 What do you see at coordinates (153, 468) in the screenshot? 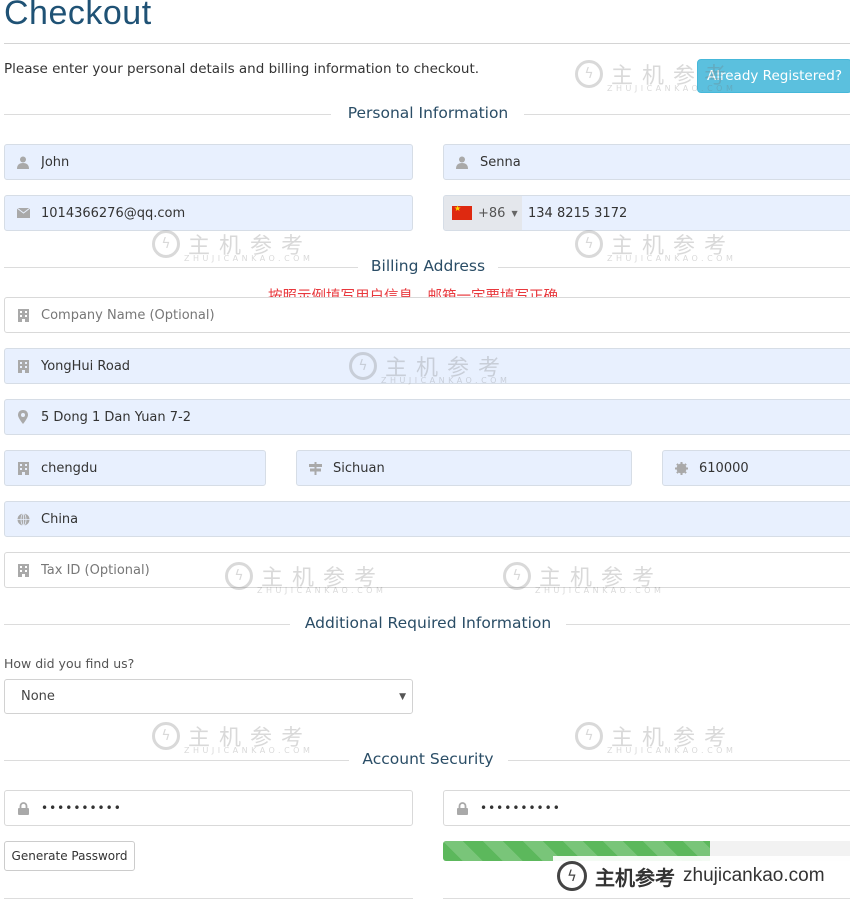
I see `city-input` at bounding box center [153, 468].